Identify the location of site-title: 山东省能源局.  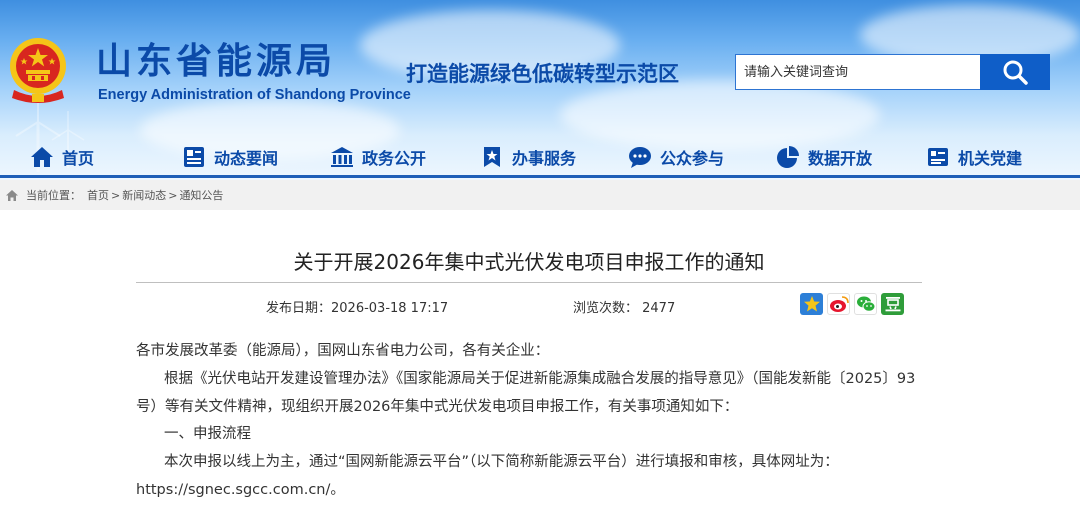
(216, 61).